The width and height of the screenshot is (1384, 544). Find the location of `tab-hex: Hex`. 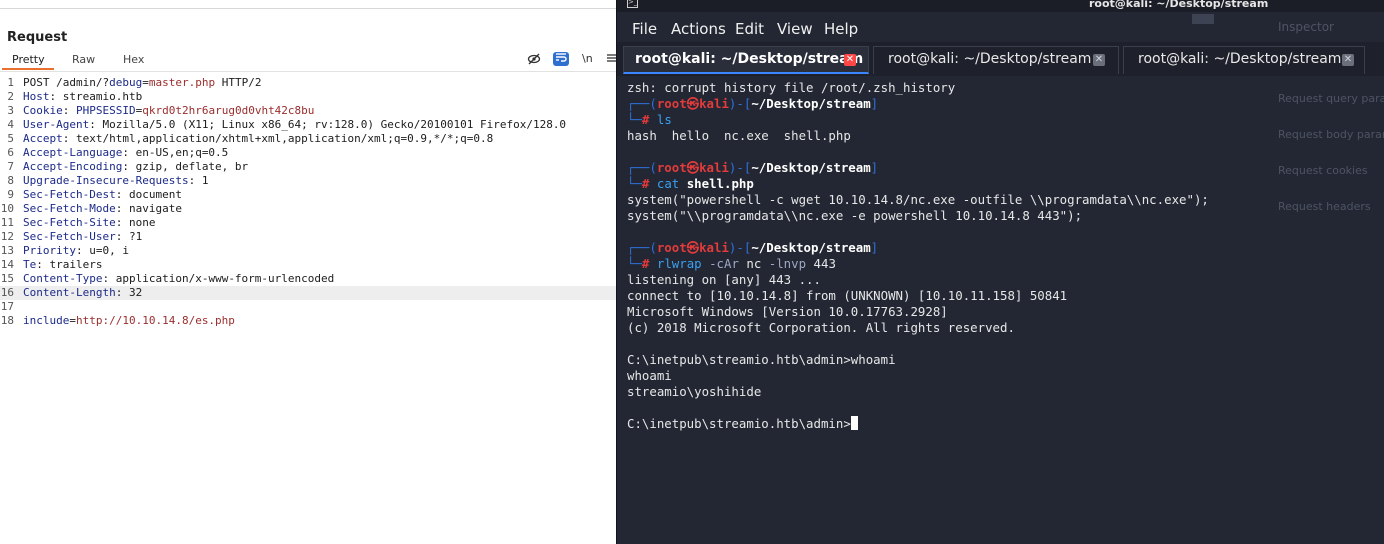

tab-hex: Hex is located at coordinates (133, 59).